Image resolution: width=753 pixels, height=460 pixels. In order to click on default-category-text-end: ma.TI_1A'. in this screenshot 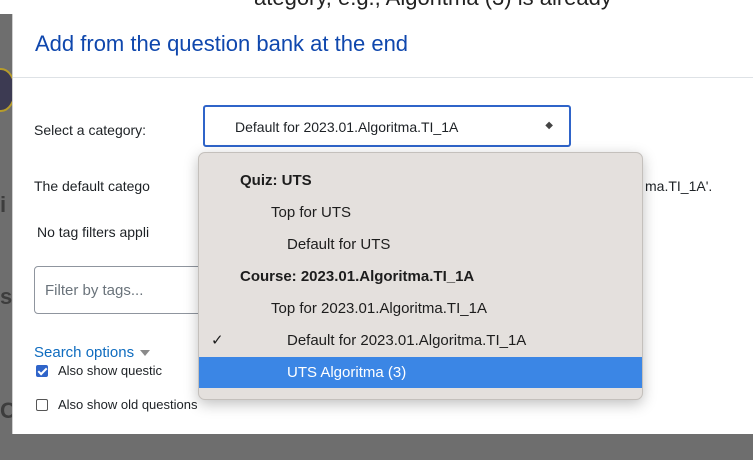, I will do `click(679, 186)`.